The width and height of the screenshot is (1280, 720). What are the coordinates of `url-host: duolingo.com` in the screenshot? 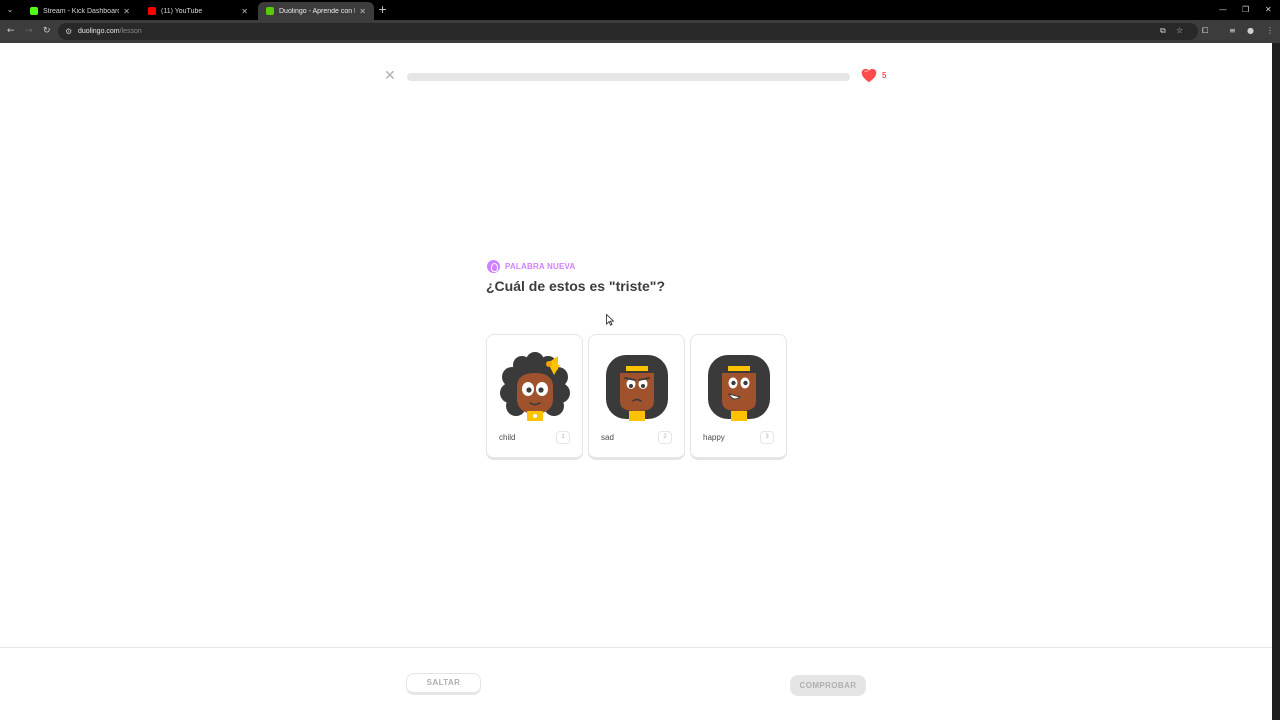 It's located at (99, 31).